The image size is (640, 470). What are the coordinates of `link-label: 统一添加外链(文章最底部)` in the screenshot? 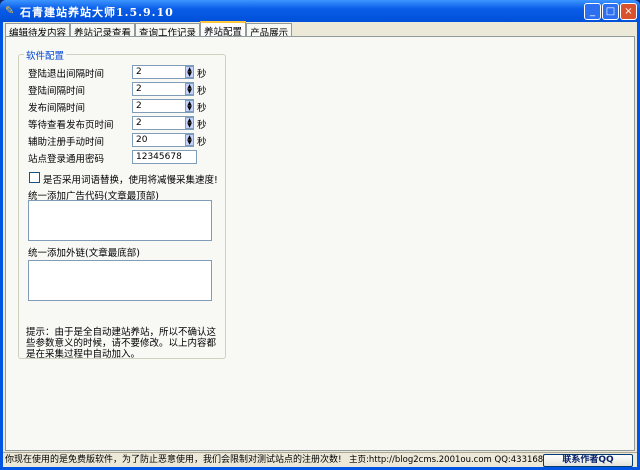 It's located at (84, 253).